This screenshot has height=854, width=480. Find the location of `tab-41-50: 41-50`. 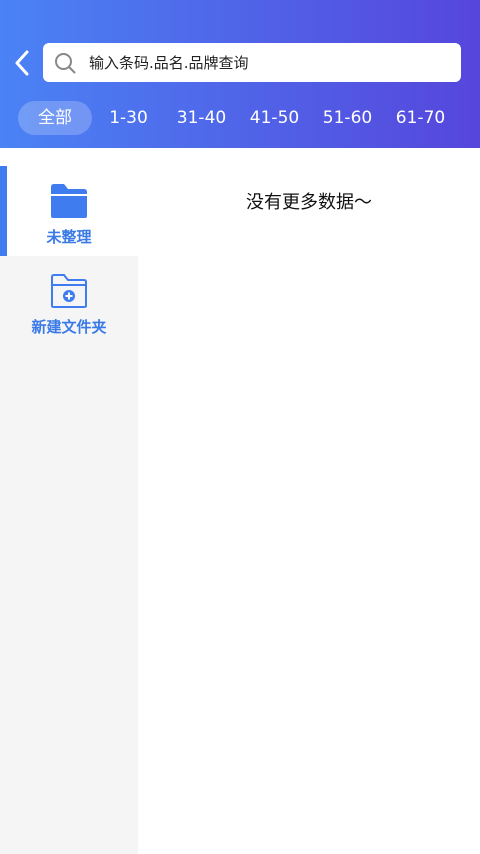

tab-41-50: 41-50 is located at coordinates (274, 118).